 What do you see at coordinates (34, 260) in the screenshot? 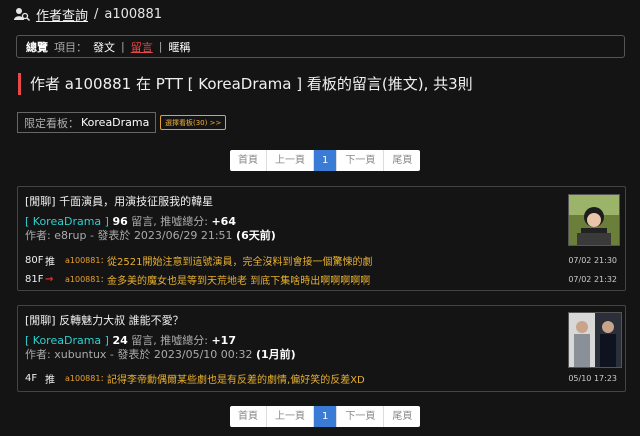
I see `comment-floor: 80F` at bounding box center [34, 260].